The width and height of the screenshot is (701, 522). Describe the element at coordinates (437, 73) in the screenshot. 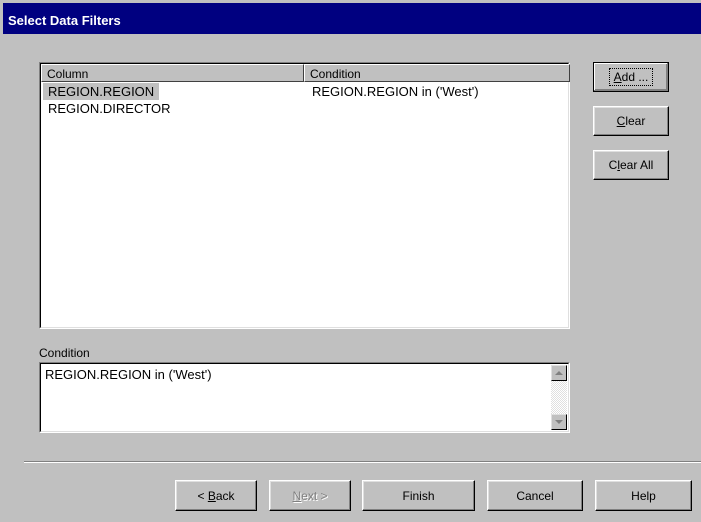

I see `condition-header: Condition` at that location.